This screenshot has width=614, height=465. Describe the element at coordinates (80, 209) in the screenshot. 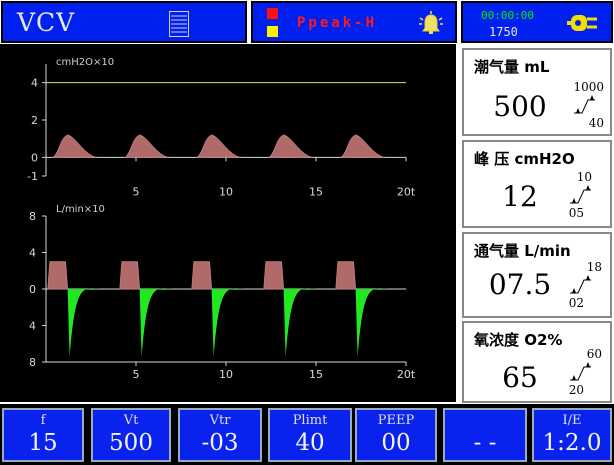

I see `flow-axis-label: L/min×10` at that location.